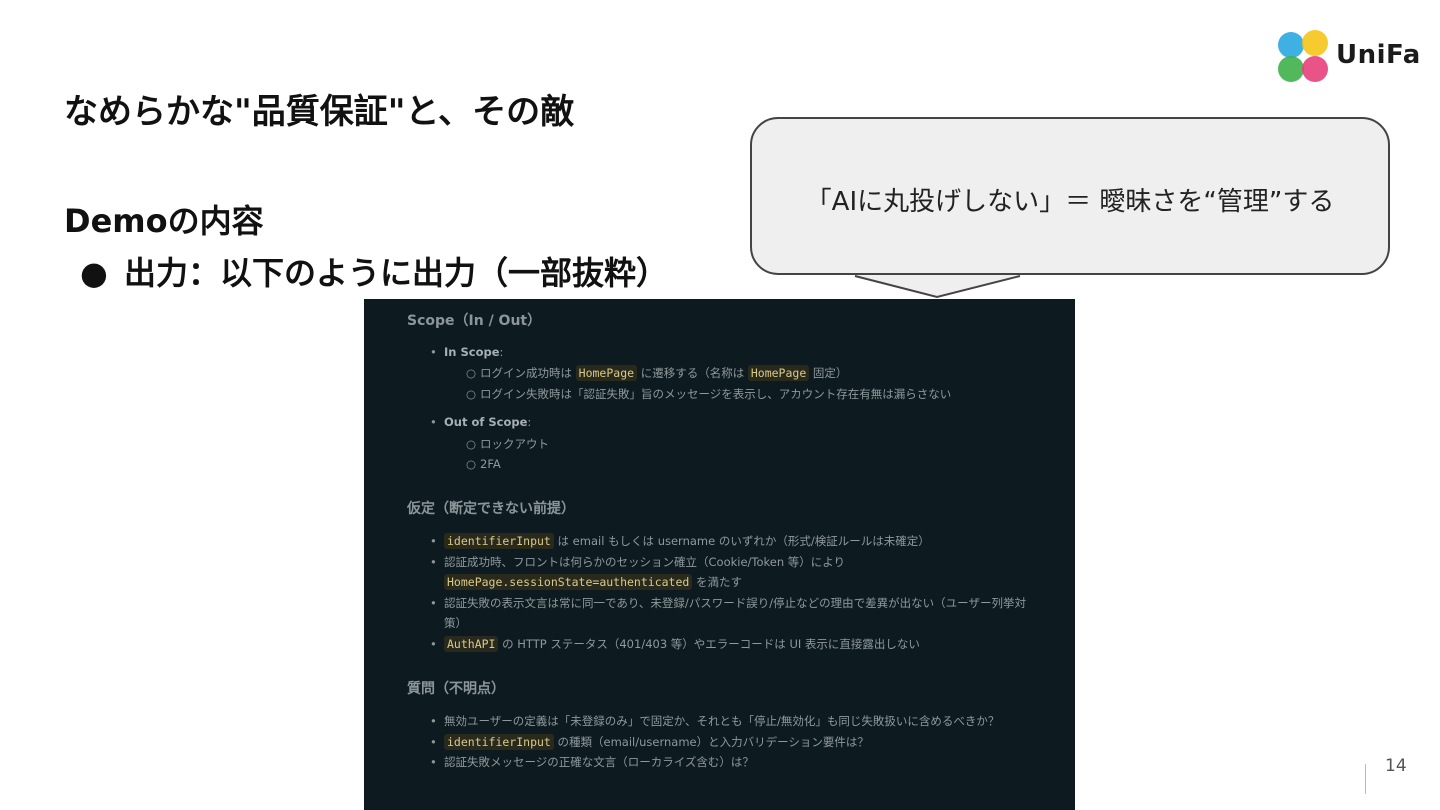  Describe the element at coordinates (474, 321) in the screenshot. I see `scope-heading: Scope（In / Out）` at that location.